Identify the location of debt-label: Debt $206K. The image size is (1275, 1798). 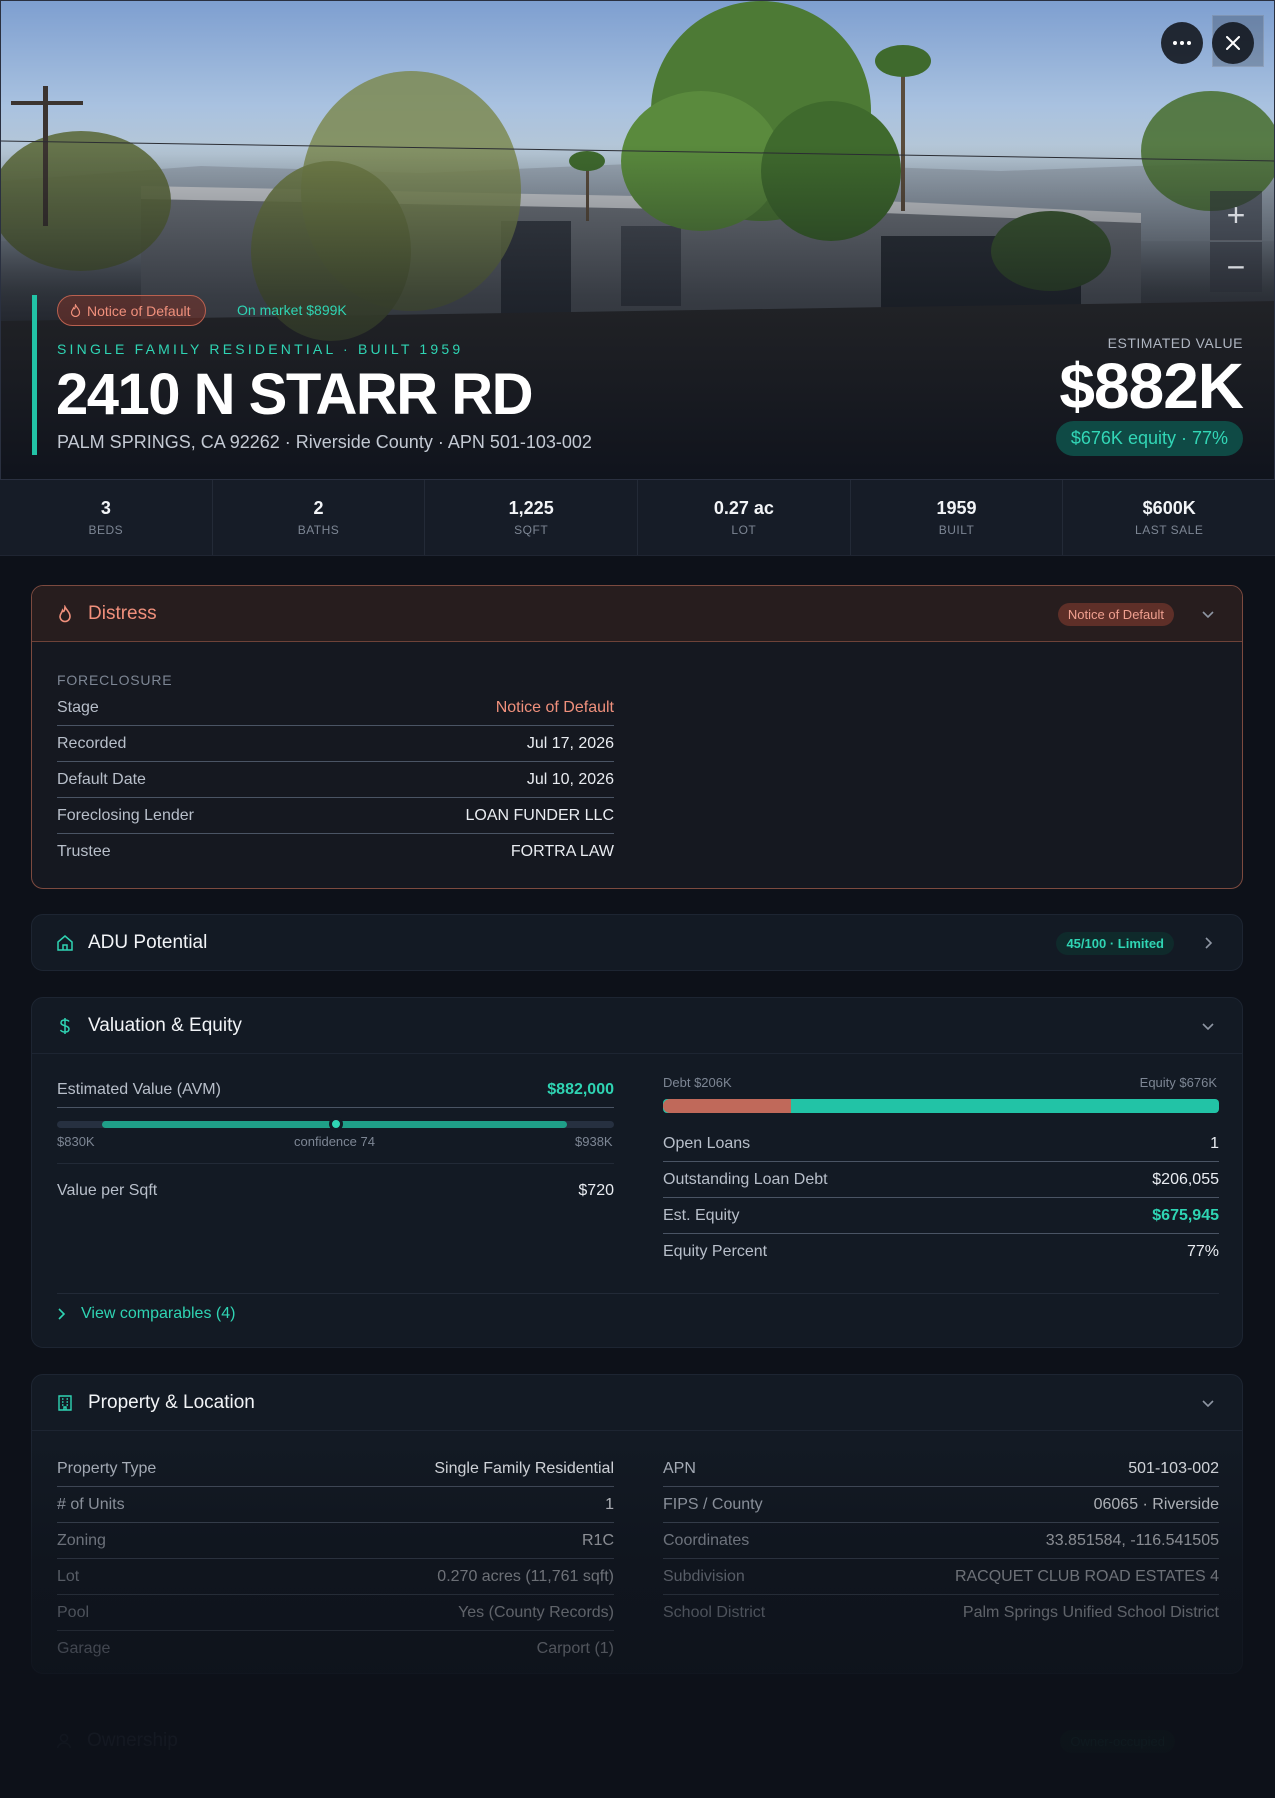
(697, 1082).